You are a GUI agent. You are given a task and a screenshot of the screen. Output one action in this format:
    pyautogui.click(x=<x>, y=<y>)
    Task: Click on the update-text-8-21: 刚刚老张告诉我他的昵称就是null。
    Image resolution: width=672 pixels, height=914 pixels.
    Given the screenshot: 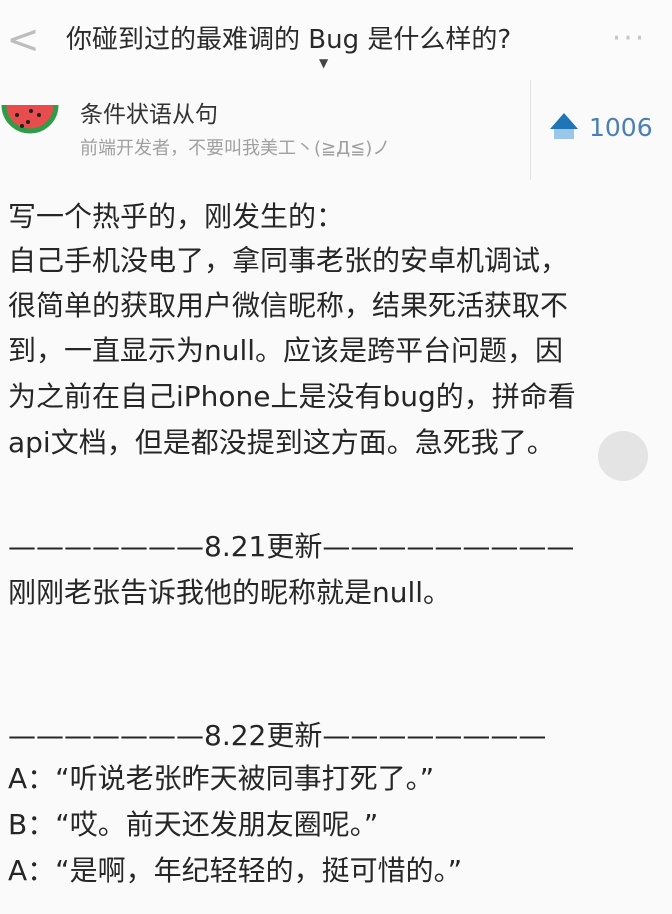 What is the action you would take?
    pyautogui.click(x=230, y=592)
    